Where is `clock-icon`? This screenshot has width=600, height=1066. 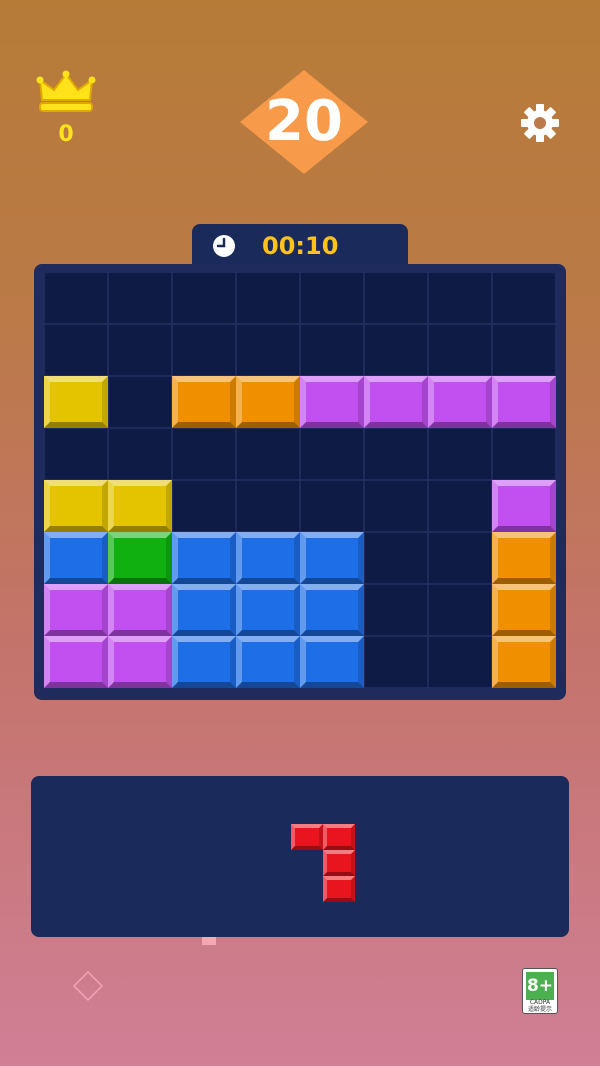 clock-icon is located at coordinates (224, 246).